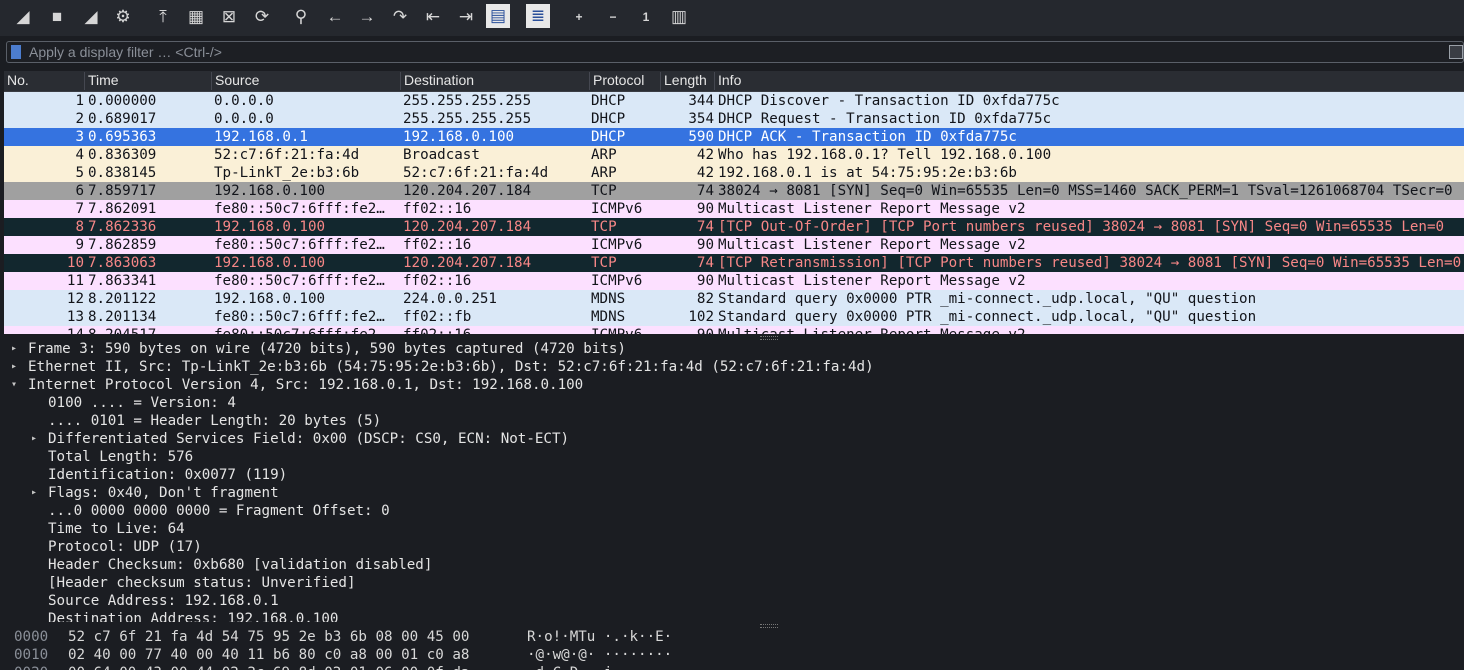 This screenshot has height=670, width=1464. What do you see at coordinates (729, 52) in the screenshot?
I see `display-filter-input` at bounding box center [729, 52].